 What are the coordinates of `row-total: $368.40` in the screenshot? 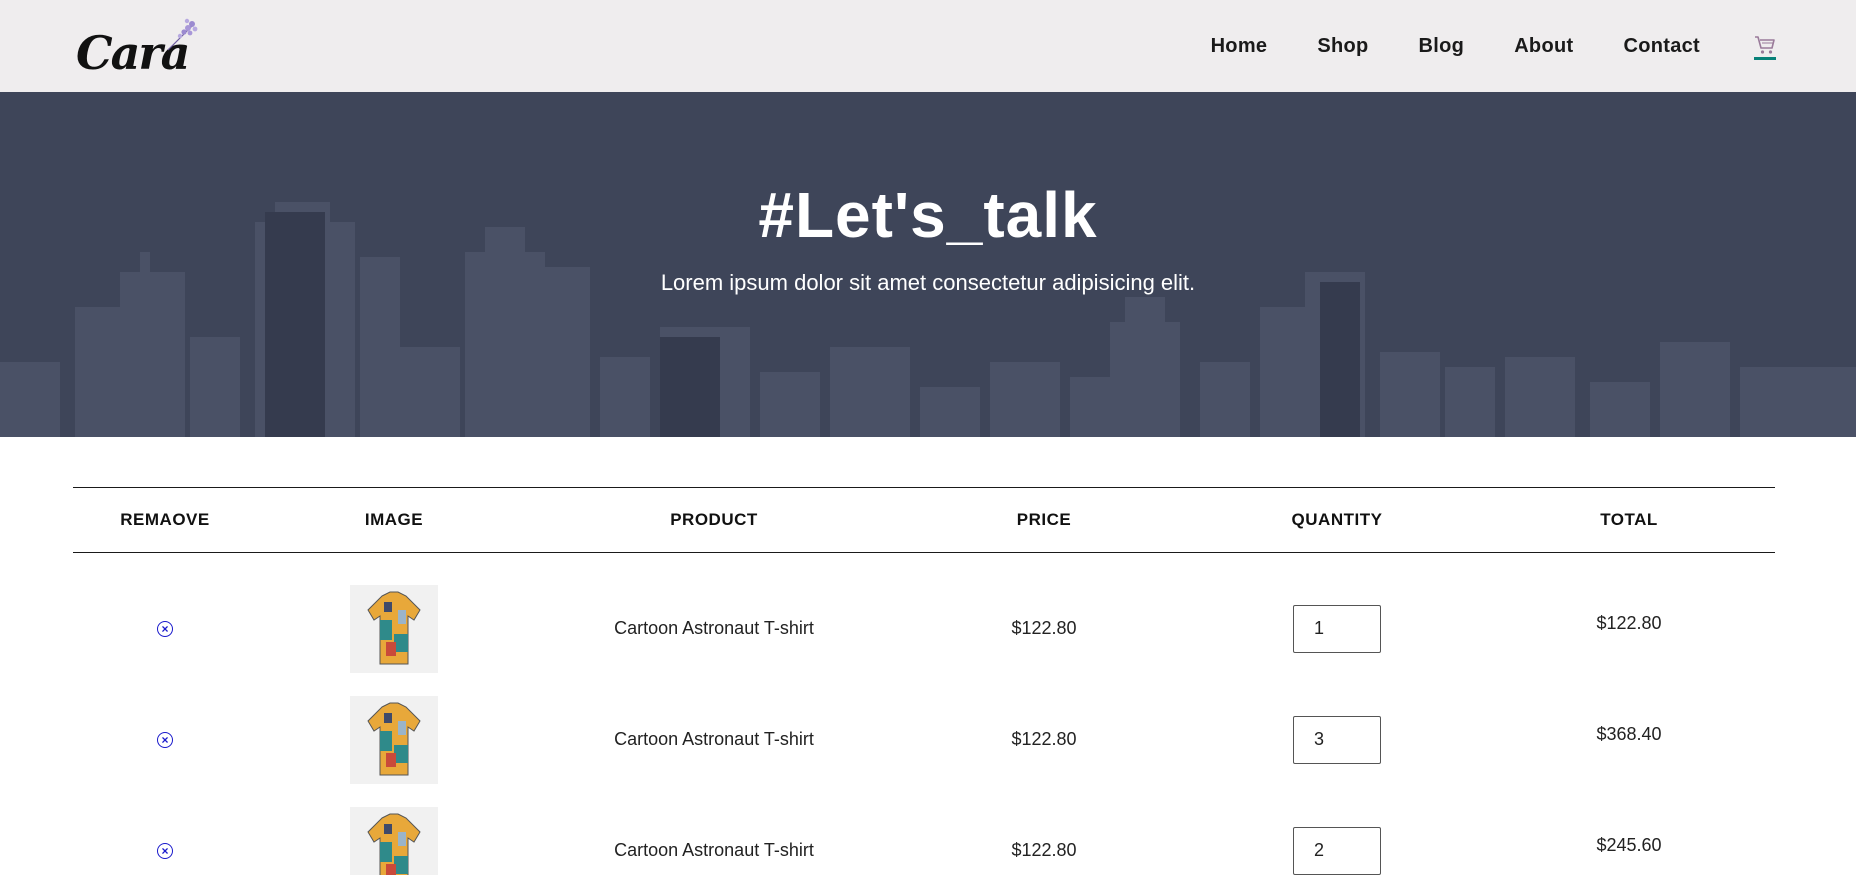 It's located at (1629, 734).